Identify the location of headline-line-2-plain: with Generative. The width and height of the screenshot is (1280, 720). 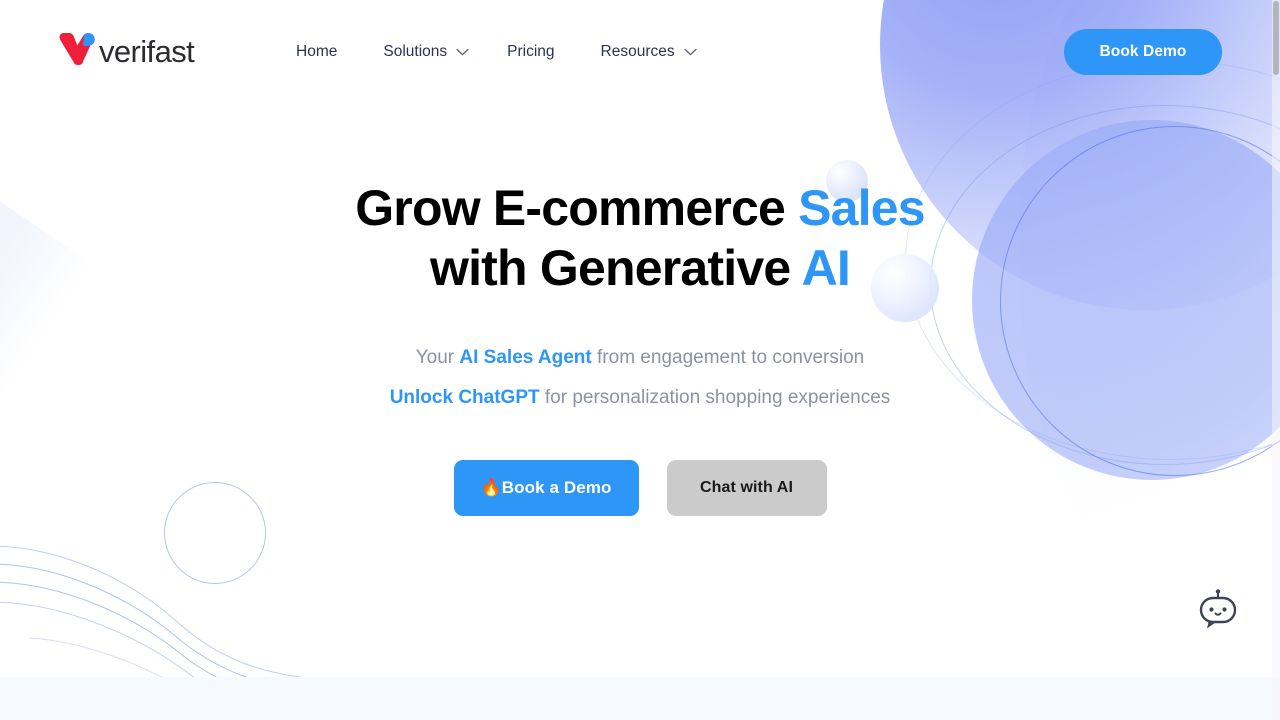
(616, 268).